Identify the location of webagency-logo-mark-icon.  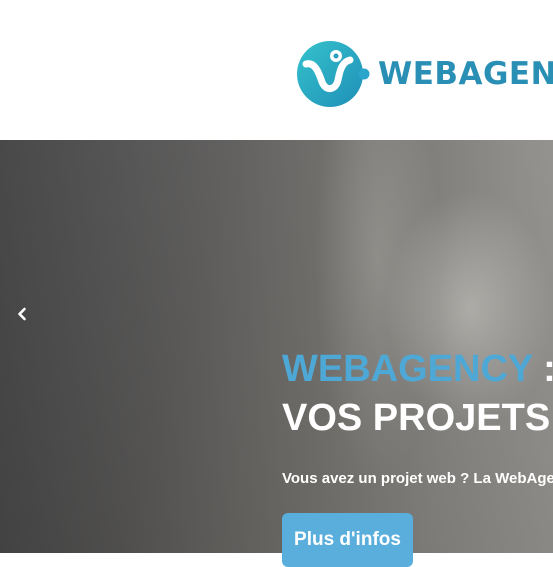
(333, 74).